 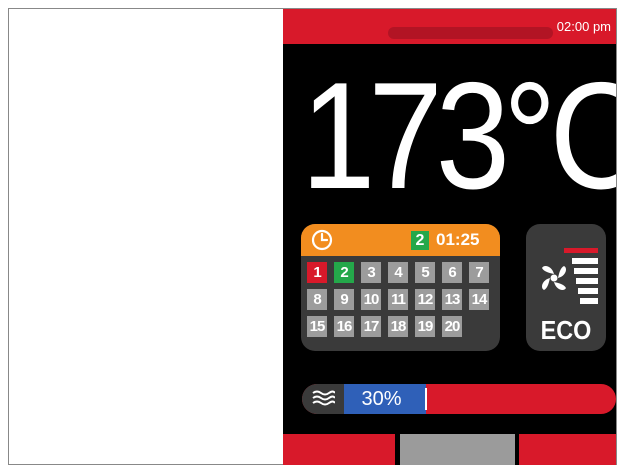 I want to click on eco-mode-label: ECO, so click(x=566, y=330).